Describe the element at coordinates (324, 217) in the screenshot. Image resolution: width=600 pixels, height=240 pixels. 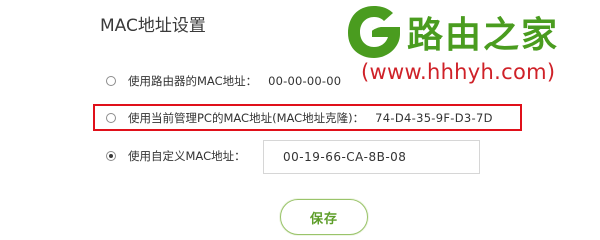
I see `save-button: 保存` at that location.